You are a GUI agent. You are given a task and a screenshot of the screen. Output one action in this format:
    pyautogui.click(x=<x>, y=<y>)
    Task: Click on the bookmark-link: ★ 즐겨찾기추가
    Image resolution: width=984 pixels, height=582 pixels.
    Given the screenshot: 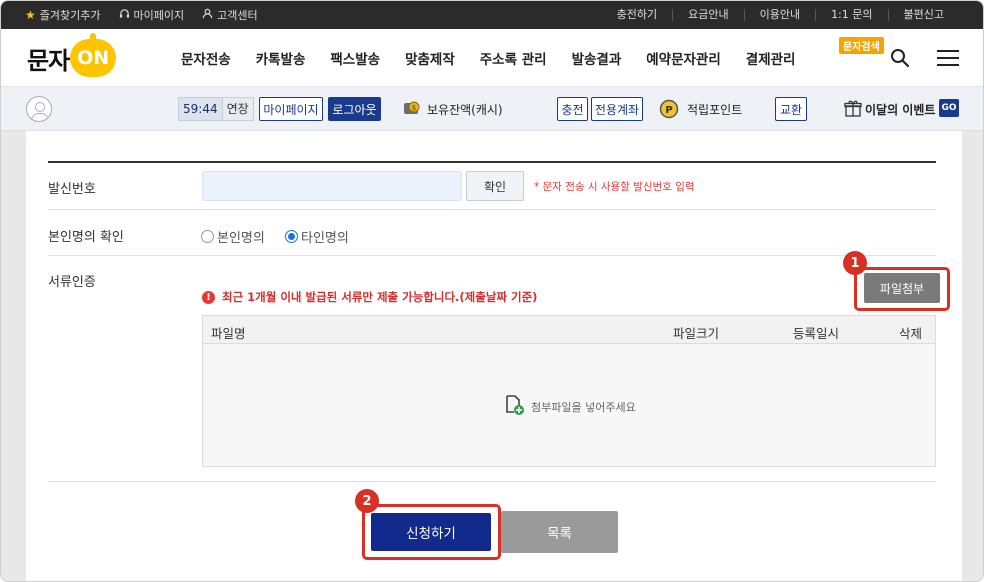 What is the action you would take?
    pyautogui.click(x=63, y=15)
    